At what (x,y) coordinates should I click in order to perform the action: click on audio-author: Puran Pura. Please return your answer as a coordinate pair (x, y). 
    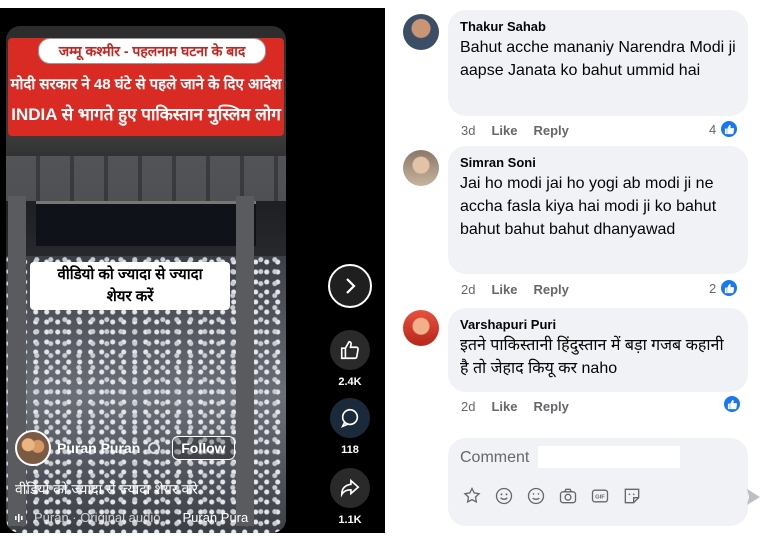
    Looking at the image, I should click on (215, 517).